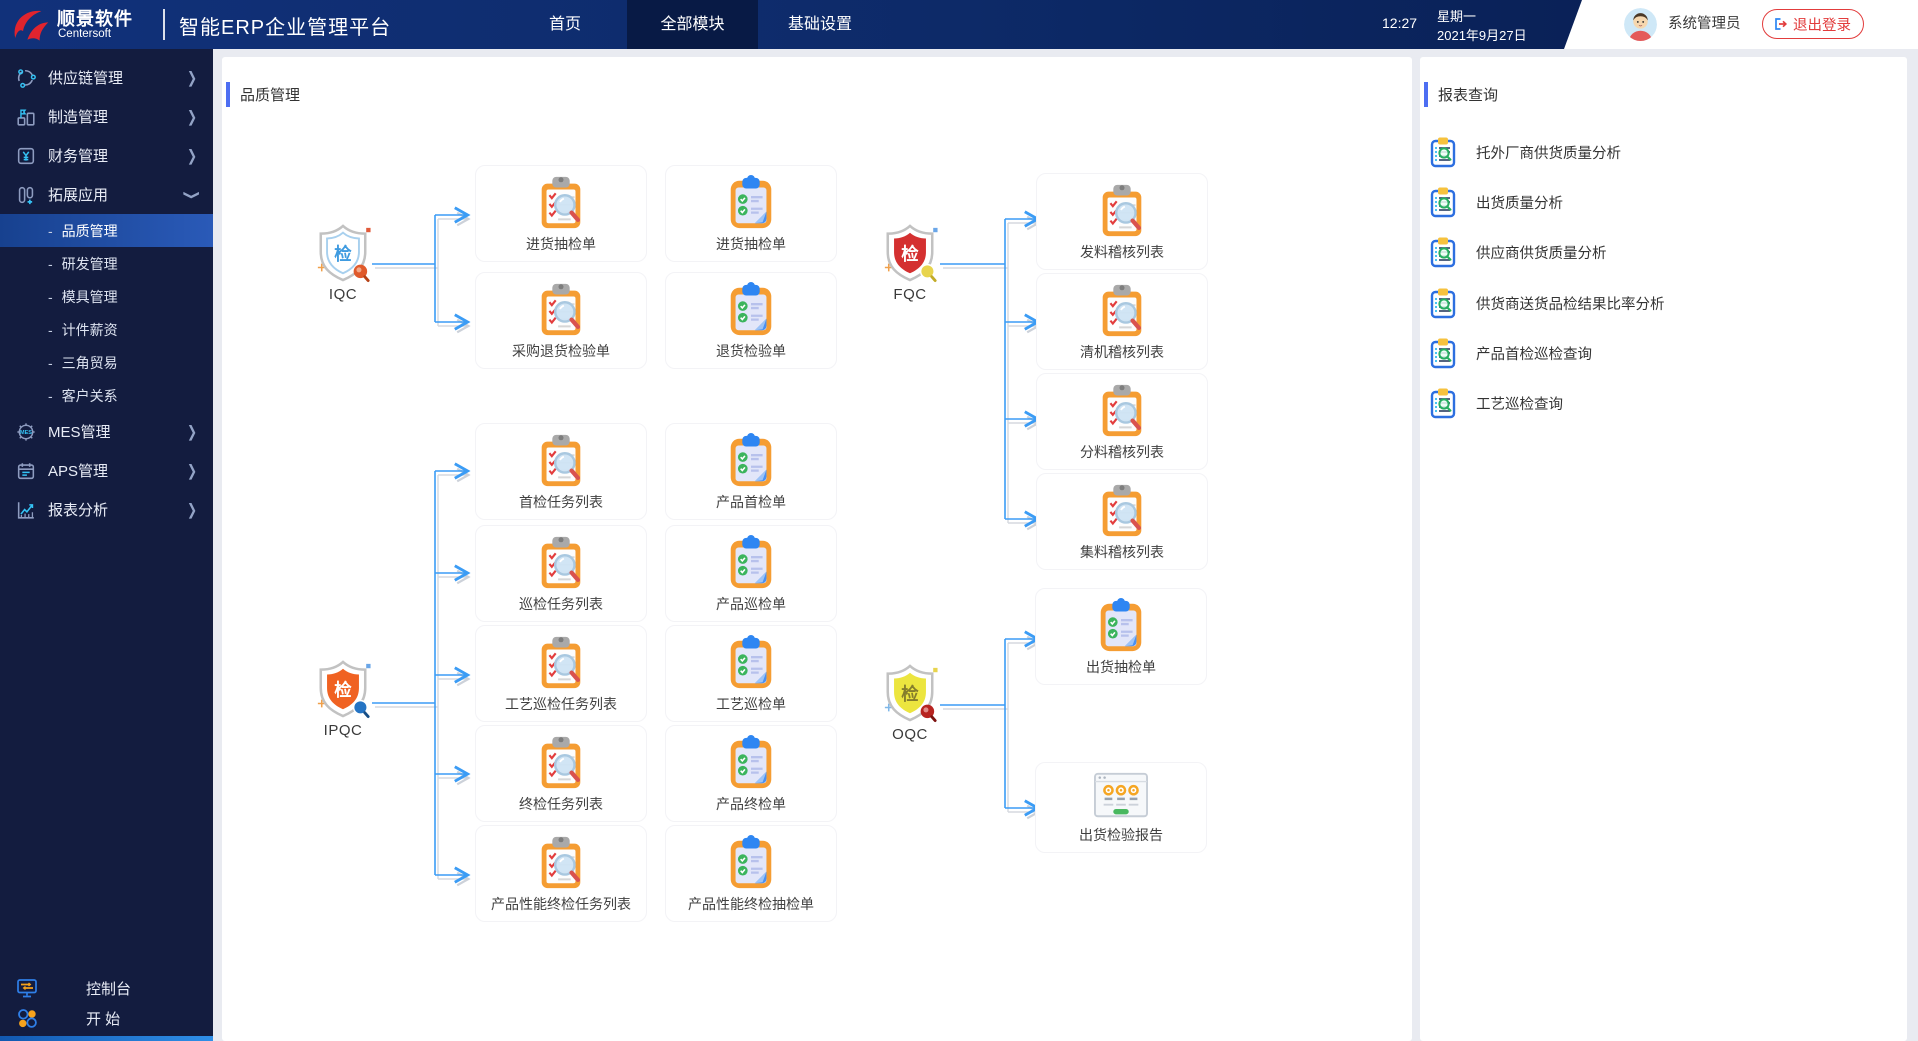  I want to click on sidebar-subitem-triangle-trade: - 三角贸易, so click(106, 362).